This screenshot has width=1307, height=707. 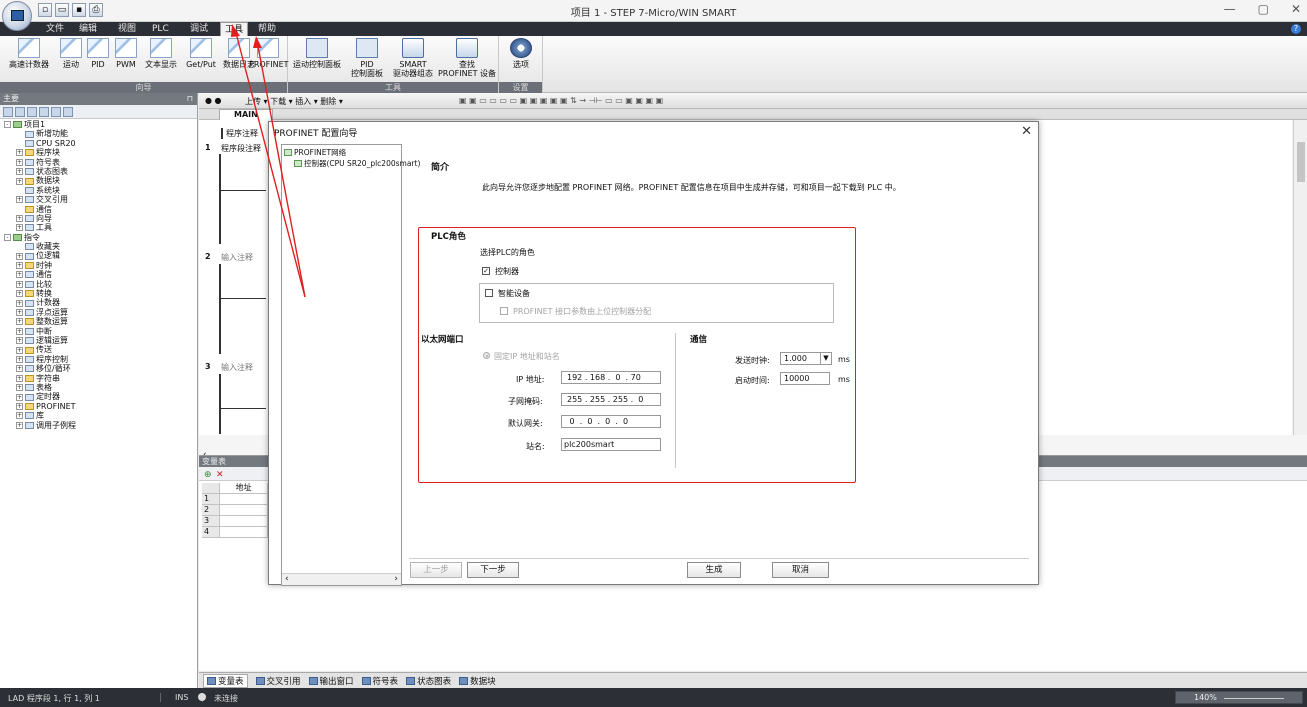 I want to click on tab-output-window: 输出窗口, so click(x=331, y=681).